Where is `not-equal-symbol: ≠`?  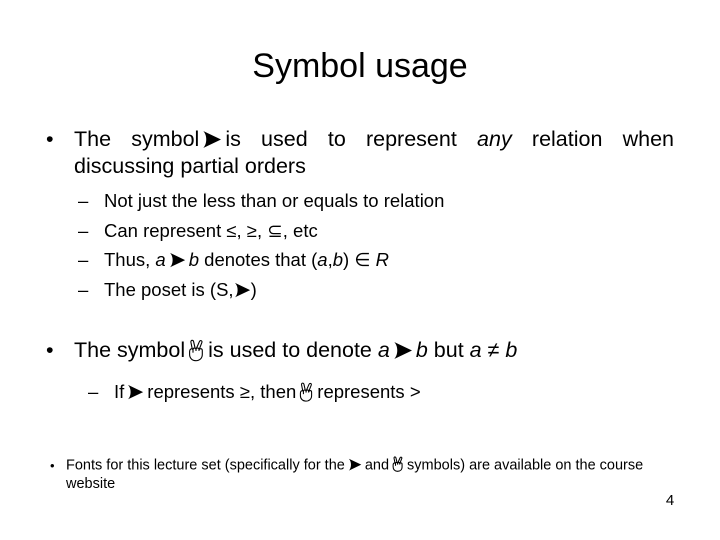
not-equal-symbol: ≠ is located at coordinates (493, 350).